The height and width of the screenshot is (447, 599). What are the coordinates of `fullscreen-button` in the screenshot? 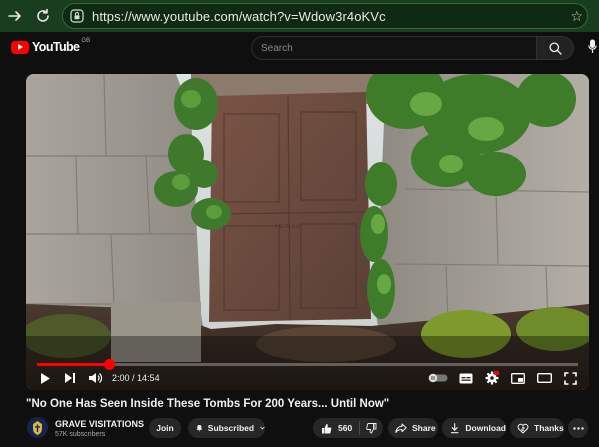 It's located at (570, 378).